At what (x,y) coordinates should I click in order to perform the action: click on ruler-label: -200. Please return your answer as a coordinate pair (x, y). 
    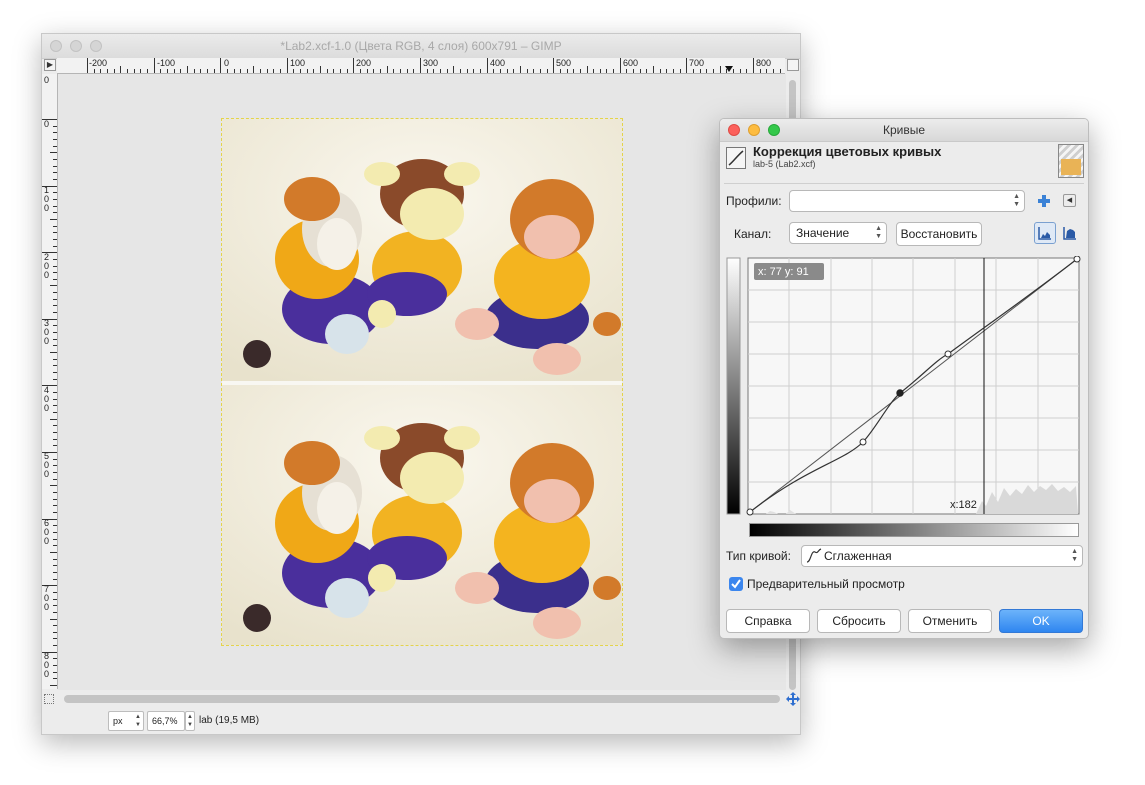
    Looking at the image, I should click on (98, 63).